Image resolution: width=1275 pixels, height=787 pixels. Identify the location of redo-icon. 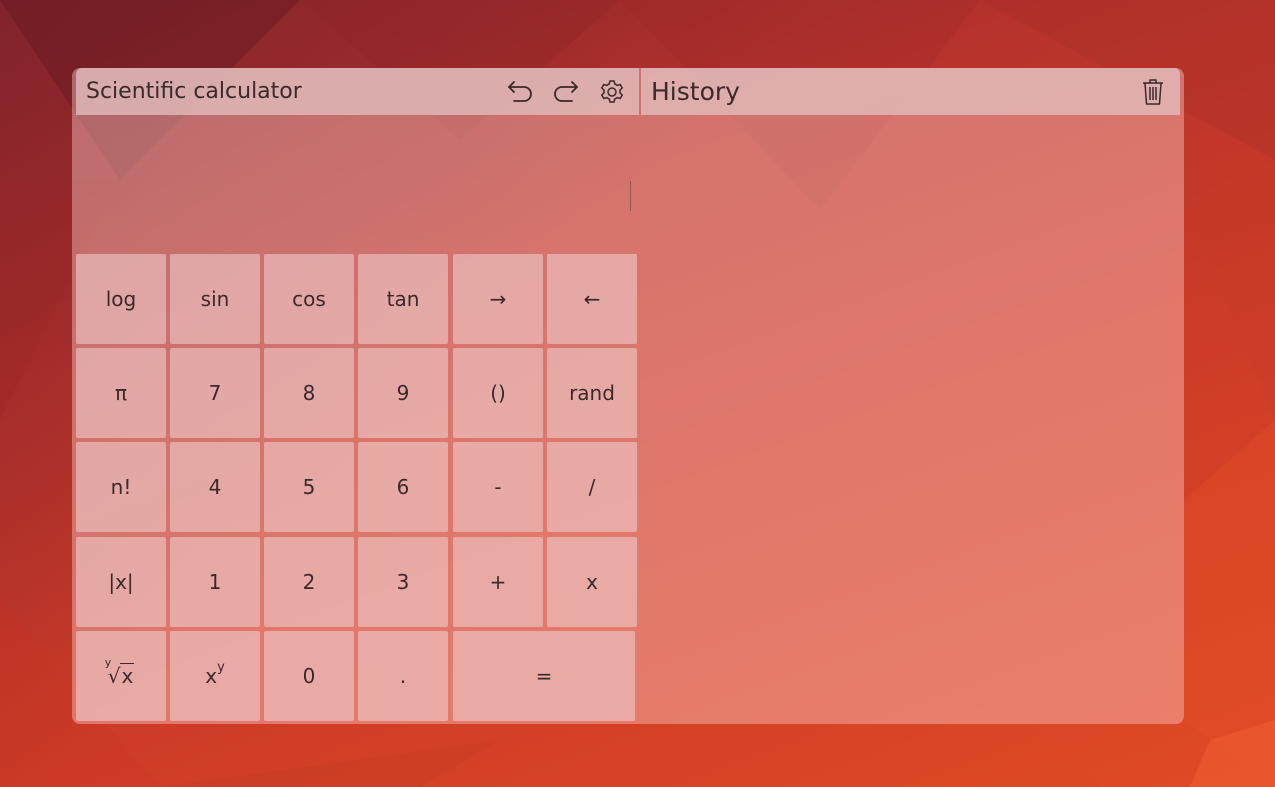
(566, 91).